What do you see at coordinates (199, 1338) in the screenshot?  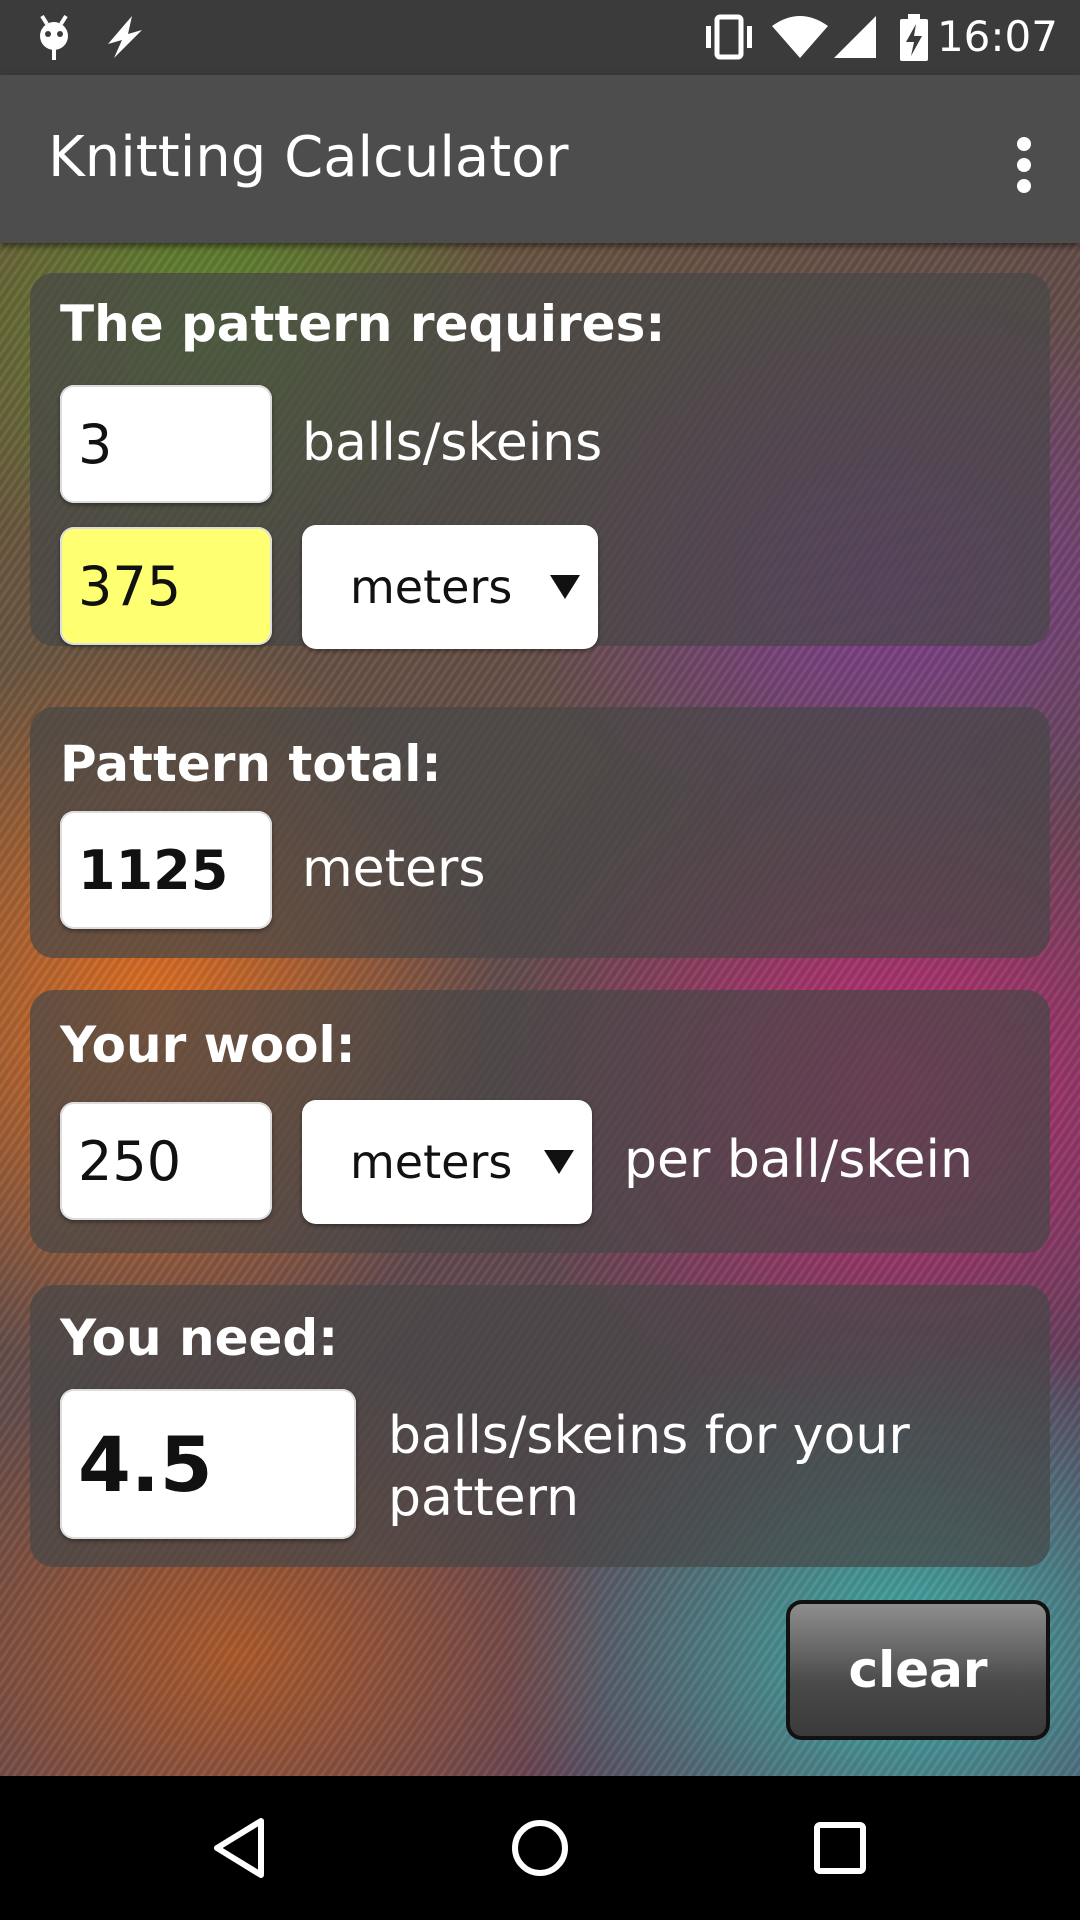 I see `you-need-title: You need:` at bounding box center [199, 1338].